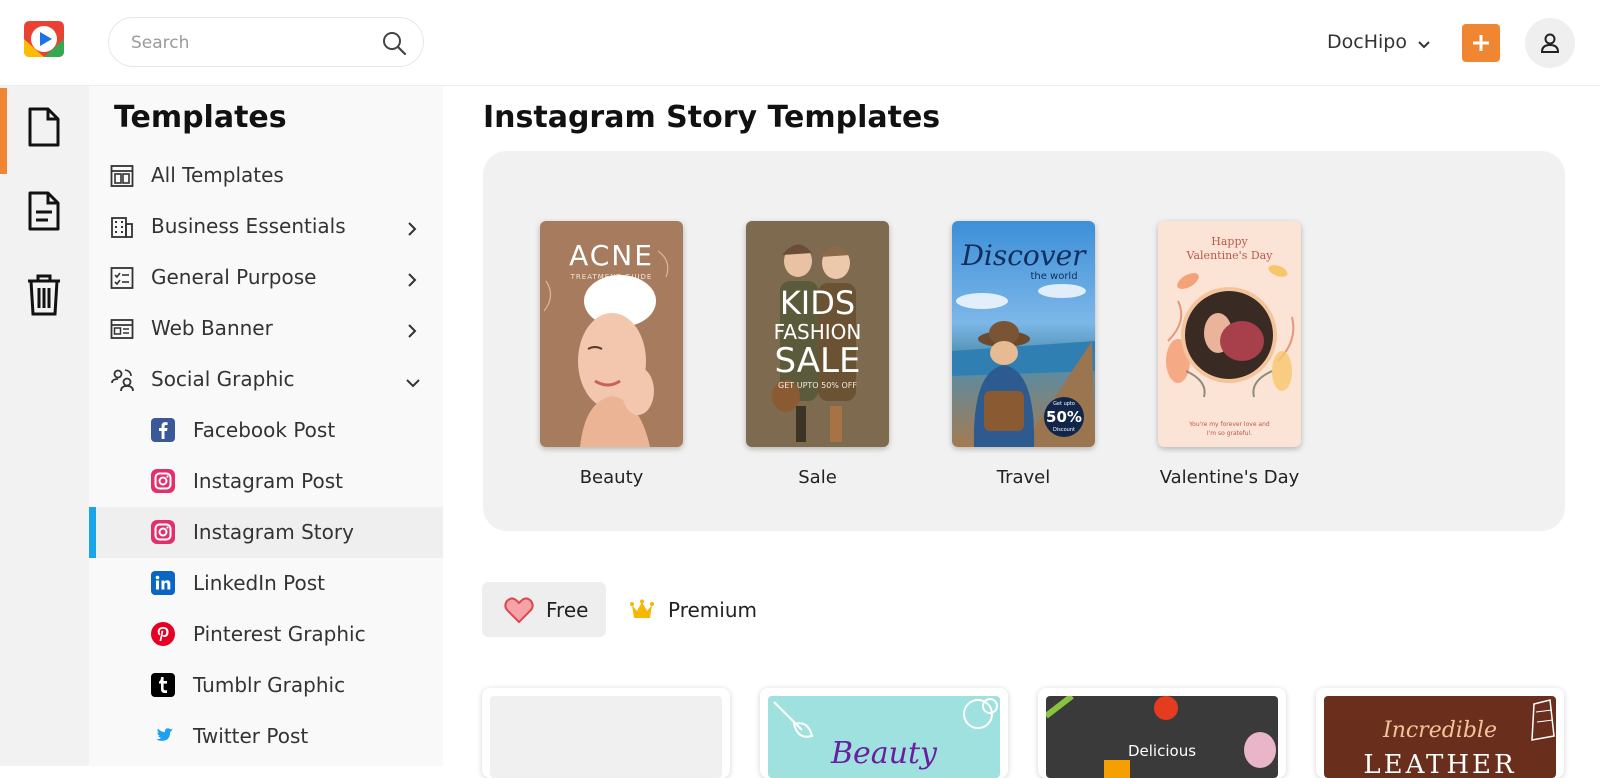 This screenshot has height=778, width=1600. What do you see at coordinates (212, 328) in the screenshot?
I see `sidebar-item-label: Web Banner` at bounding box center [212, 328].